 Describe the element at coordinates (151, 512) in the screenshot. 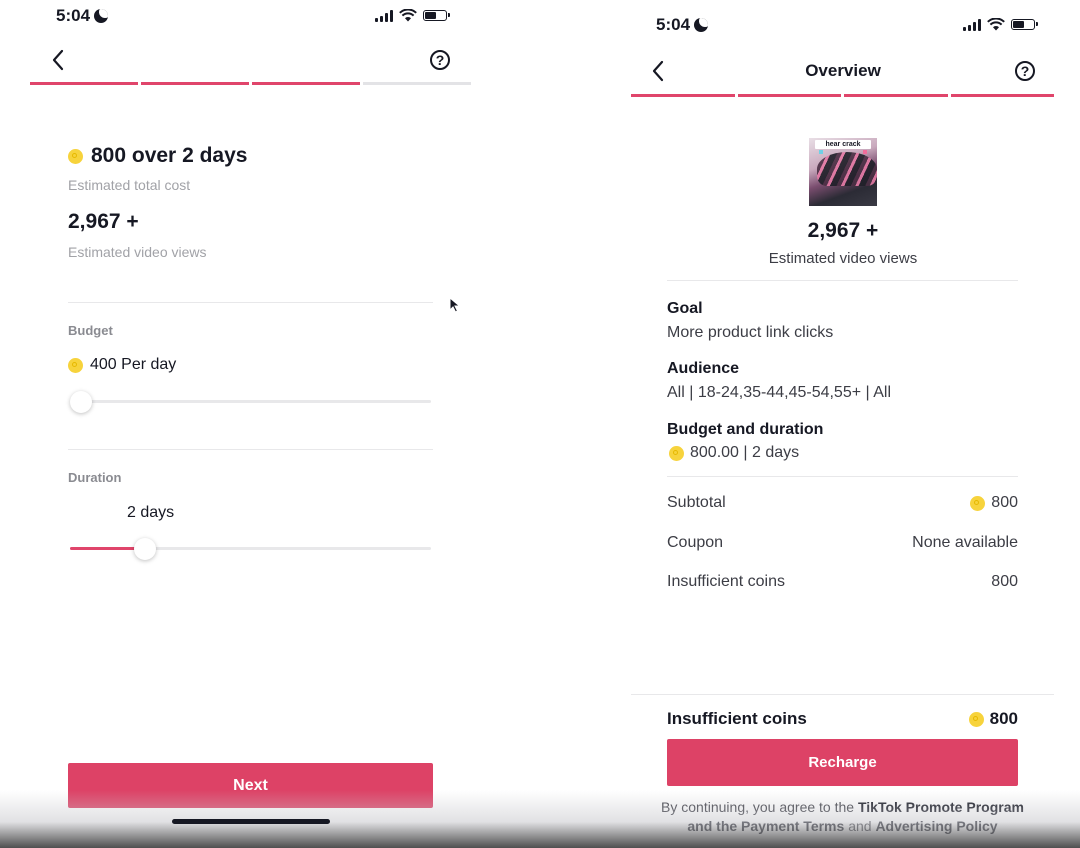

I see `duration-value: 2 days` at that location.